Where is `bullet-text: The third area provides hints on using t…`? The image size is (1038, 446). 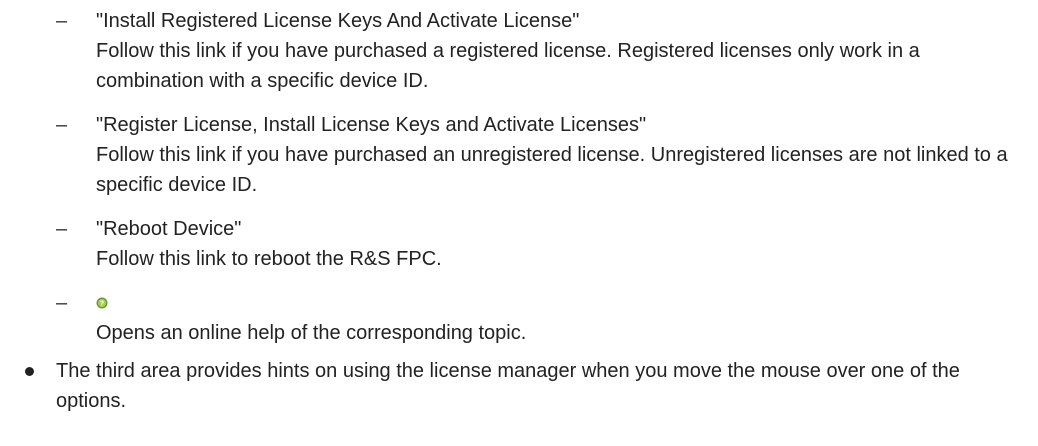 bullet-text: The third area provides hints on using t… is located at coordinates (508, 386).